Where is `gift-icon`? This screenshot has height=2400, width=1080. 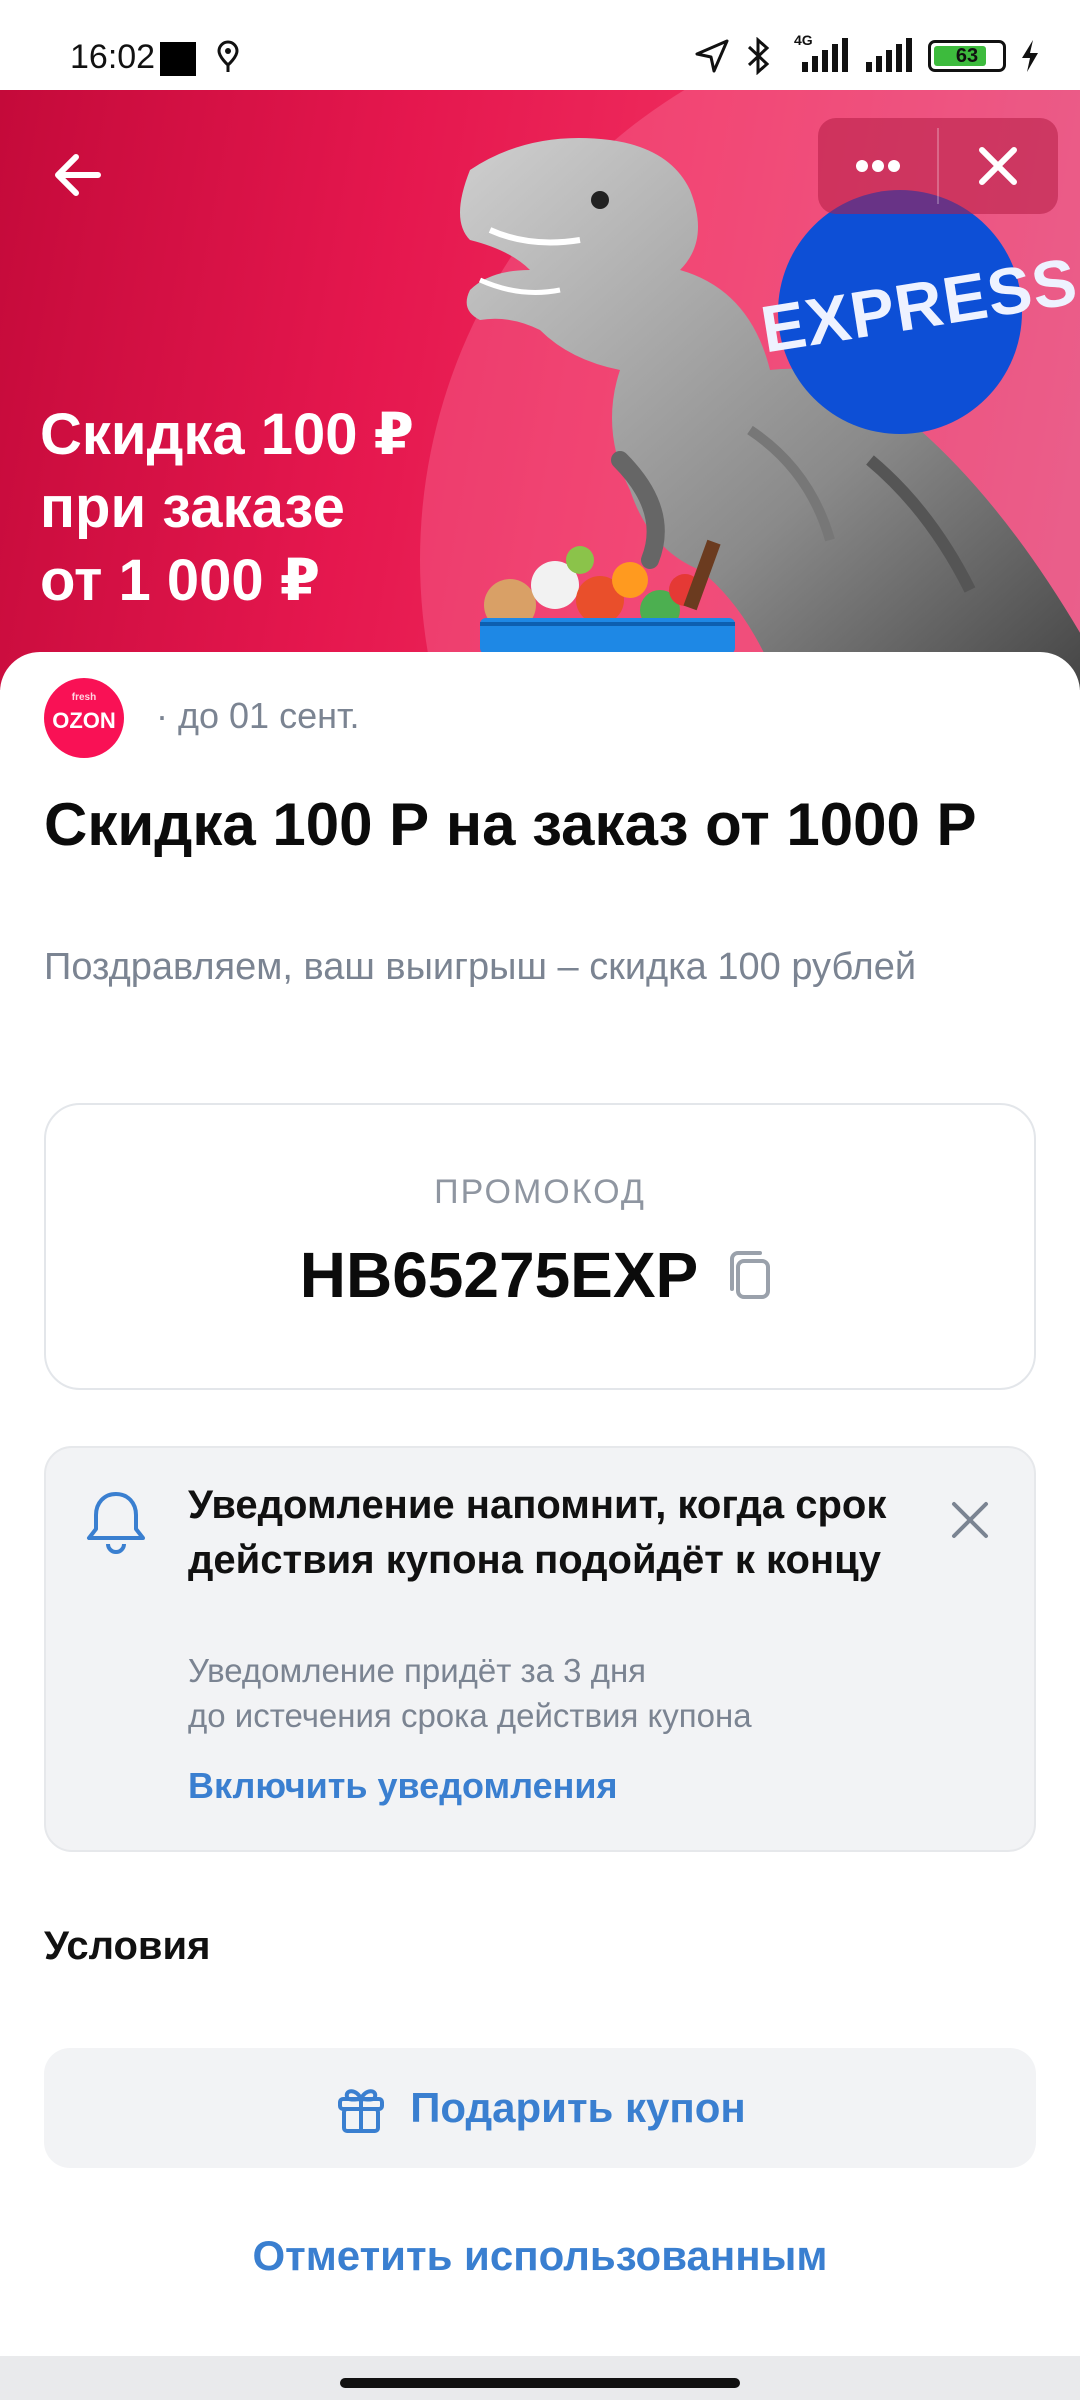 gift-icon is located at coordinates (361, 2111).